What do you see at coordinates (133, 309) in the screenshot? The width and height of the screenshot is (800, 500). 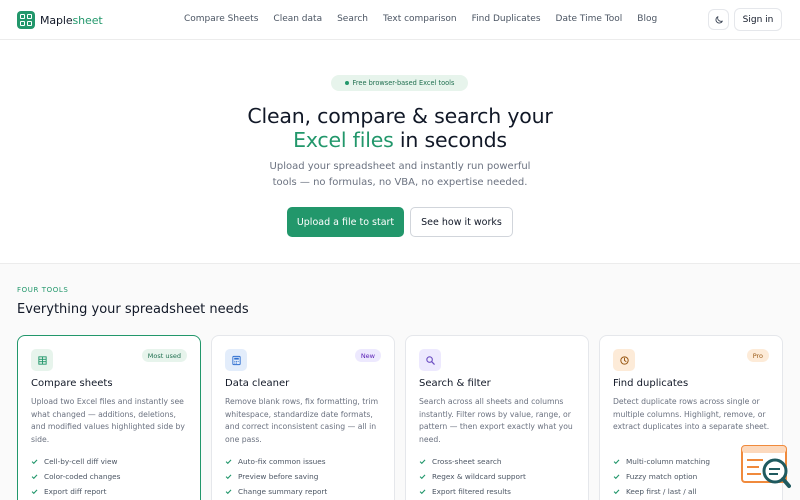 I see `section-title: Everything your spreadsheet needs` at bounding box center [133, 309].